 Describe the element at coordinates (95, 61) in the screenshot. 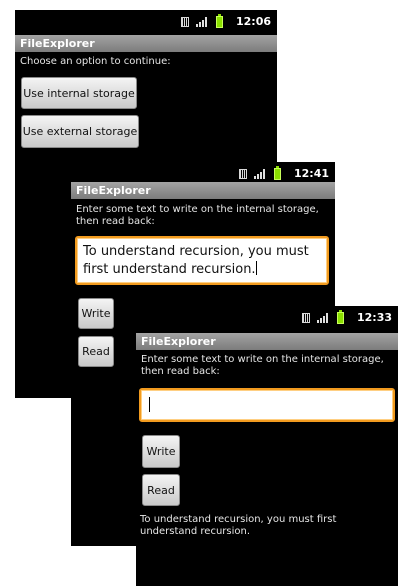

I see `choose-option-prompt: Choose an option to continue:` at that location.